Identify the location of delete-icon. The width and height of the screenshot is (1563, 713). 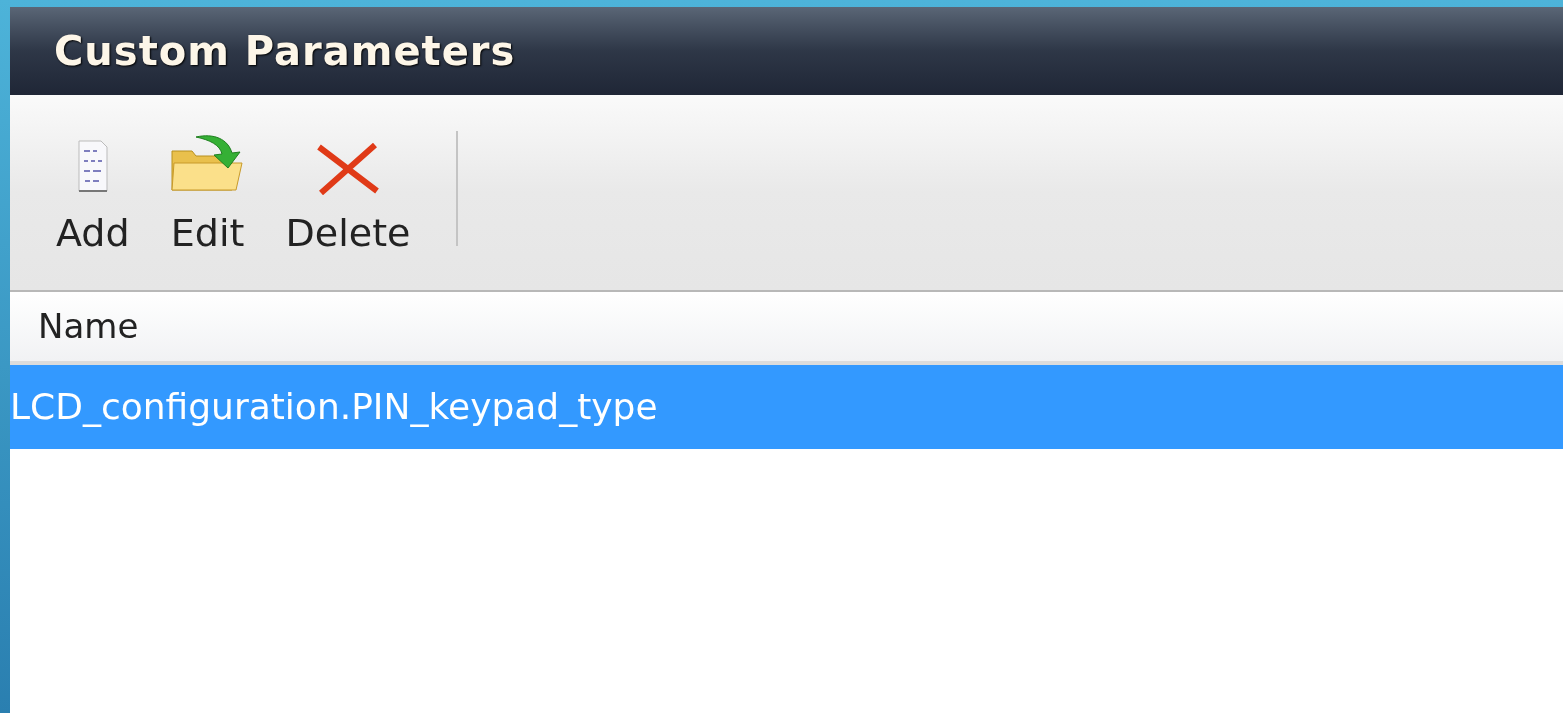
(348, 169).